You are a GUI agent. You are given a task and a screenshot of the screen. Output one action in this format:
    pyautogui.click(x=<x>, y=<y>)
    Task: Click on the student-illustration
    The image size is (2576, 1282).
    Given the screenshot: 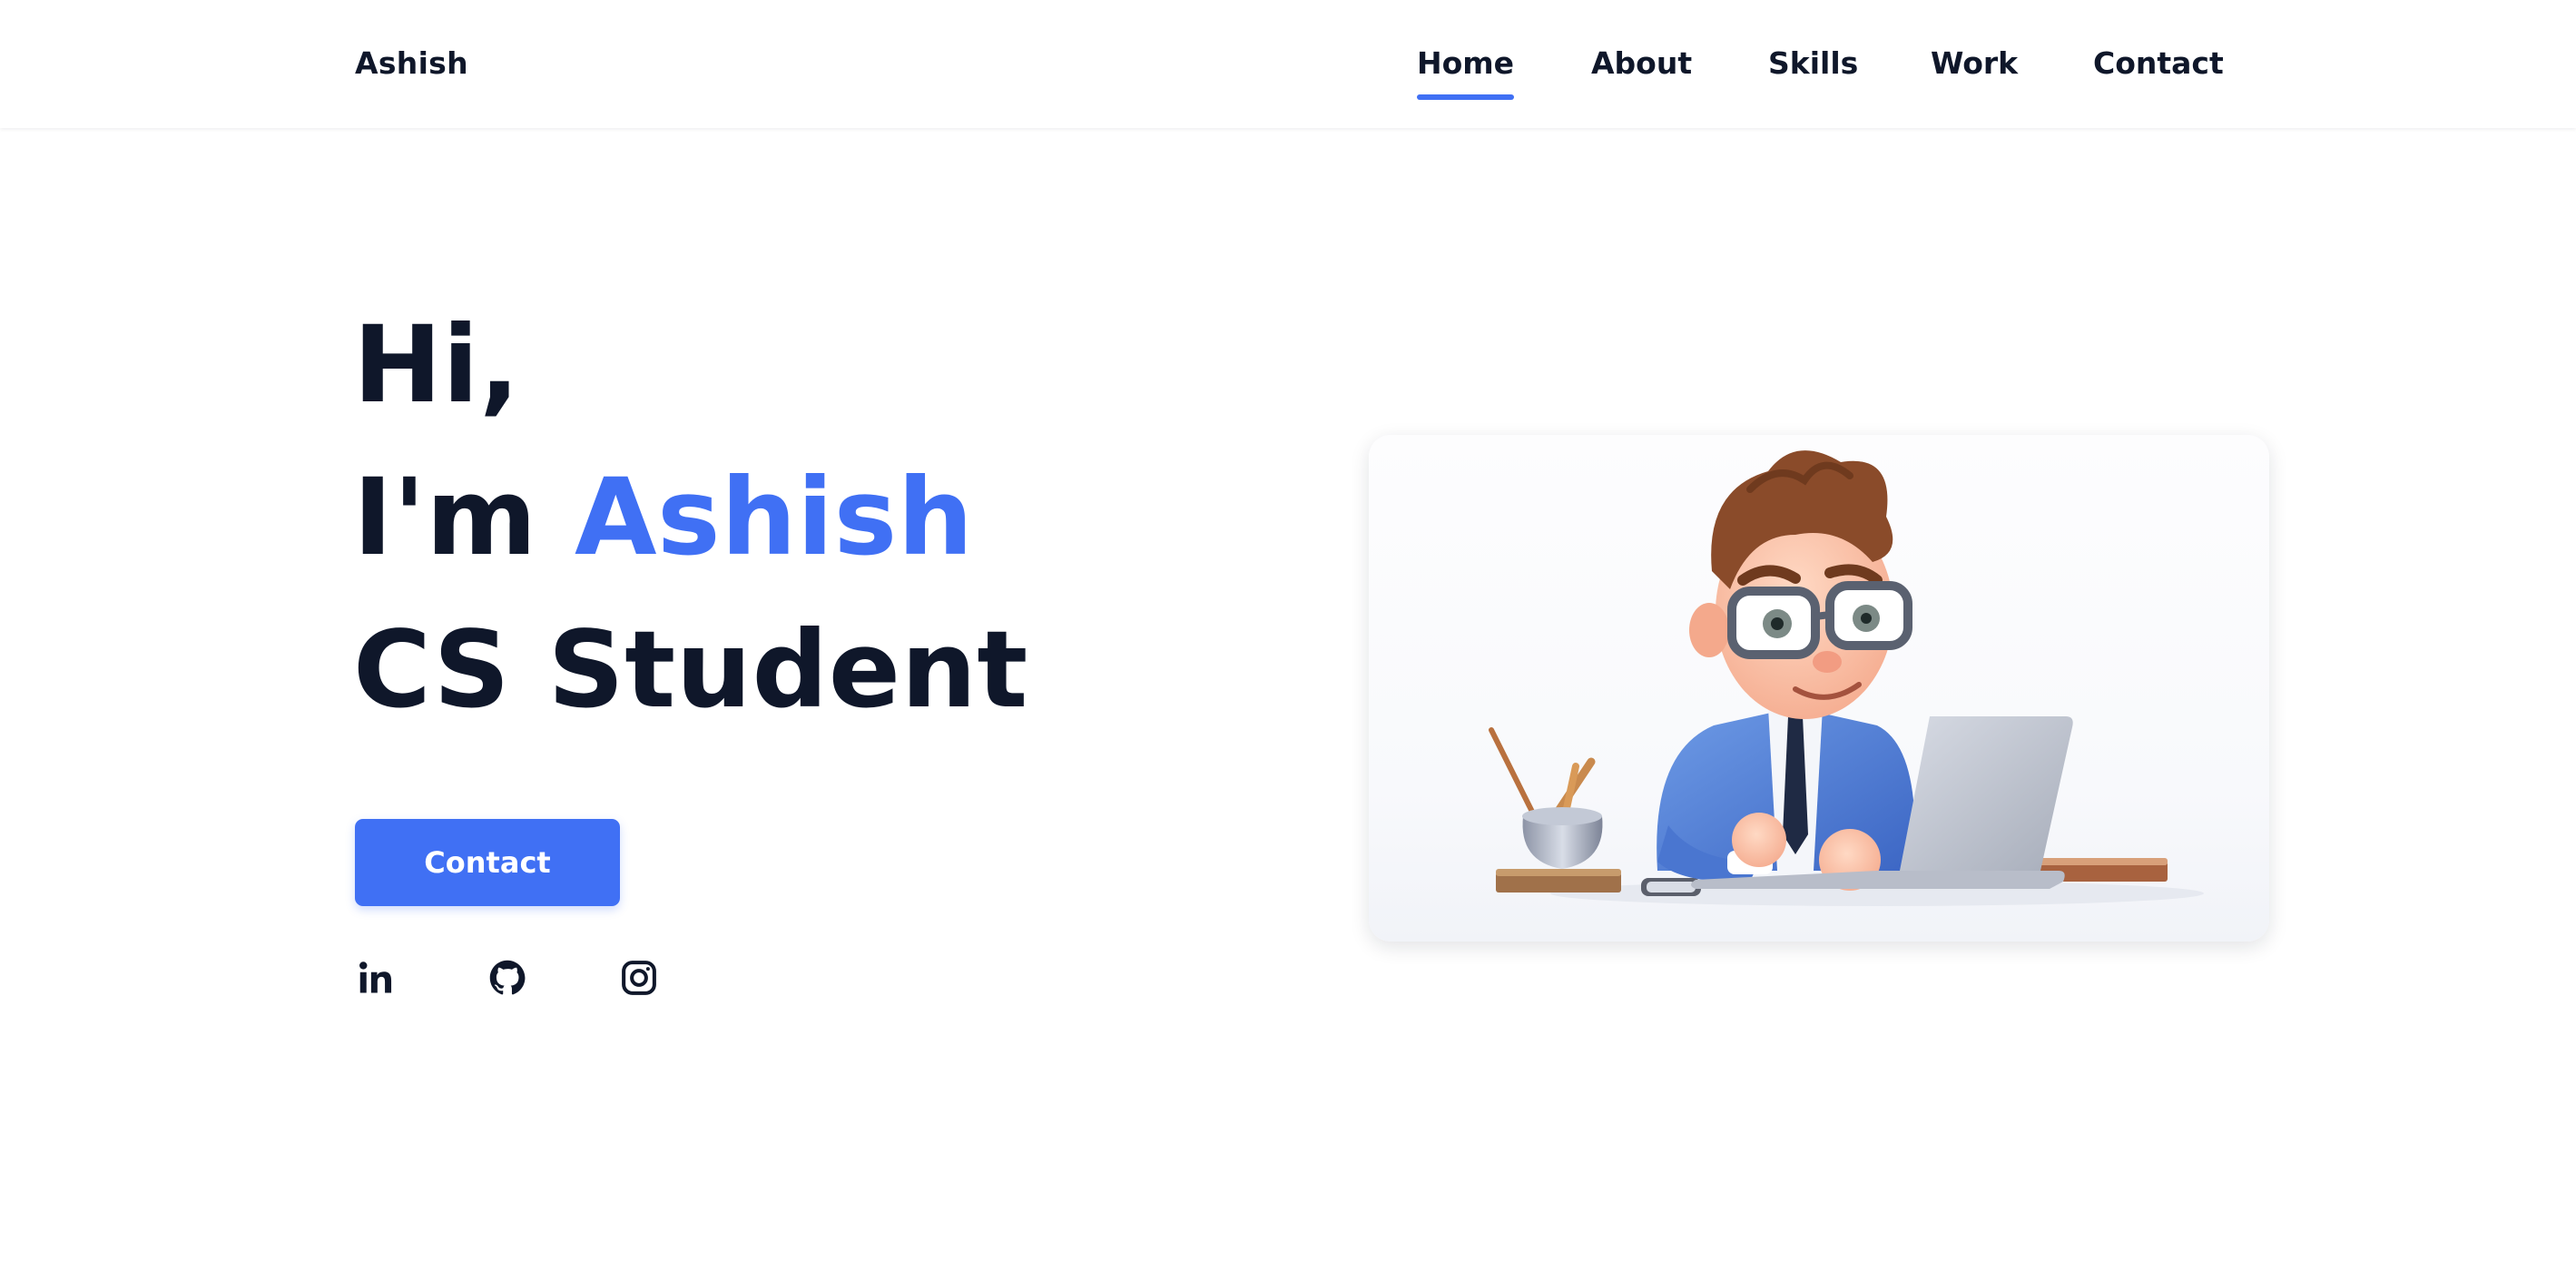 What is the action you would take?
    pyautogui.click(x=1846, y=678)
    